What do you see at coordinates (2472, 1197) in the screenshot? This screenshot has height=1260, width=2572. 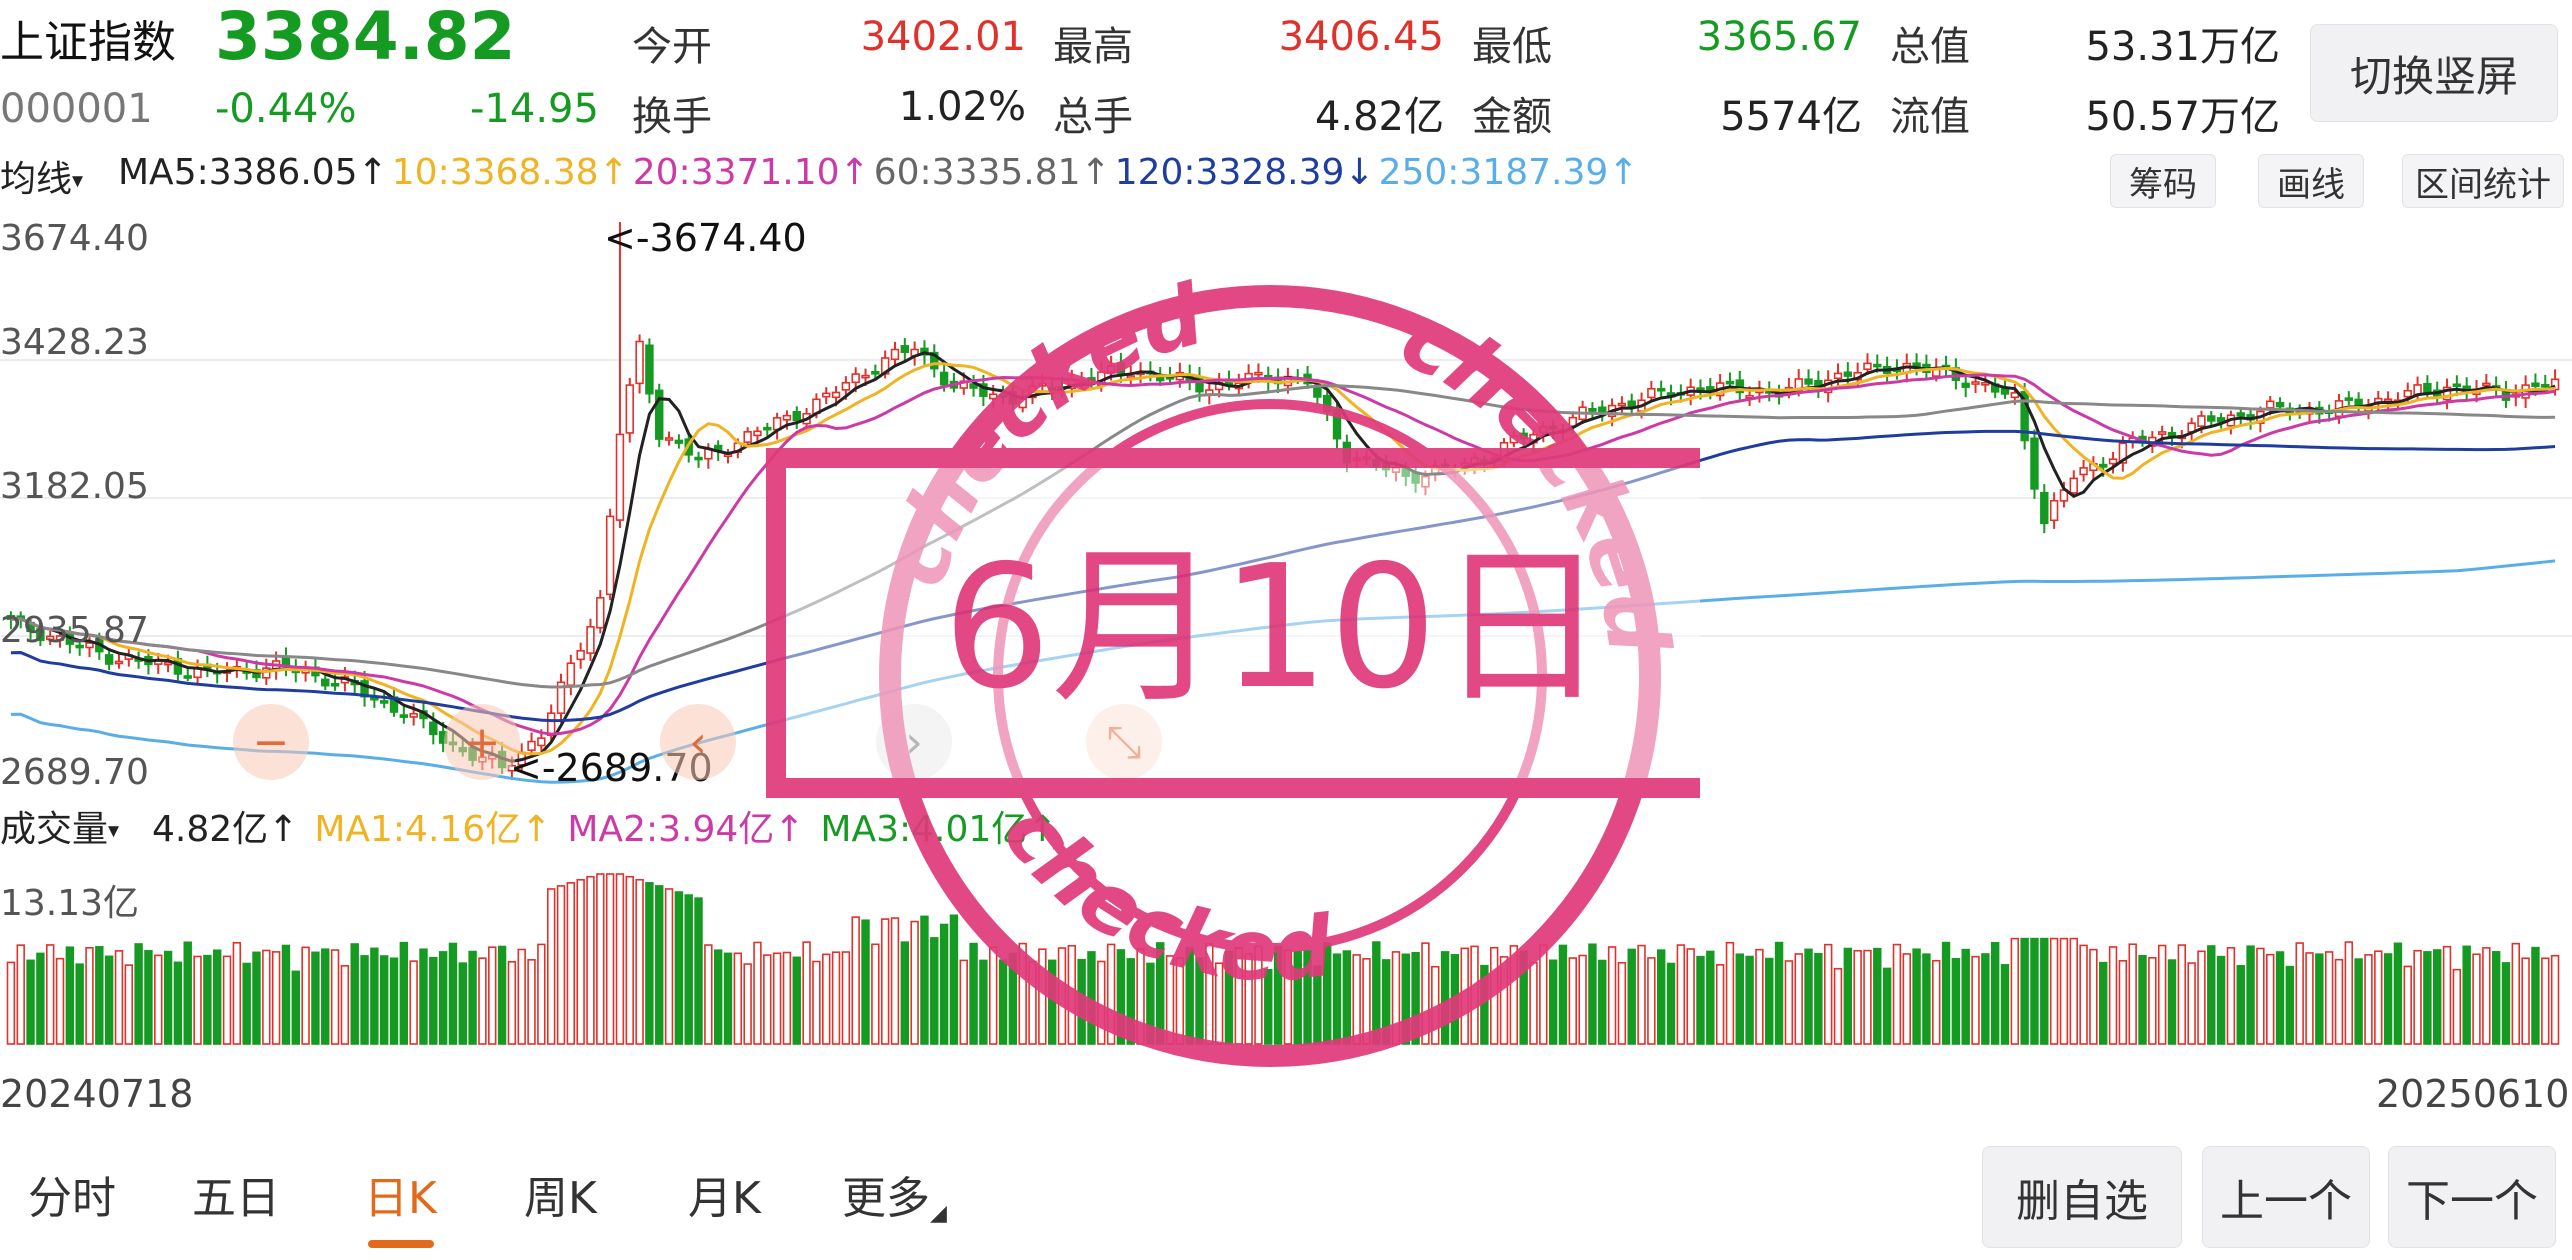 I see `next-button: 下一个` at bounding box center [2472, 1197].